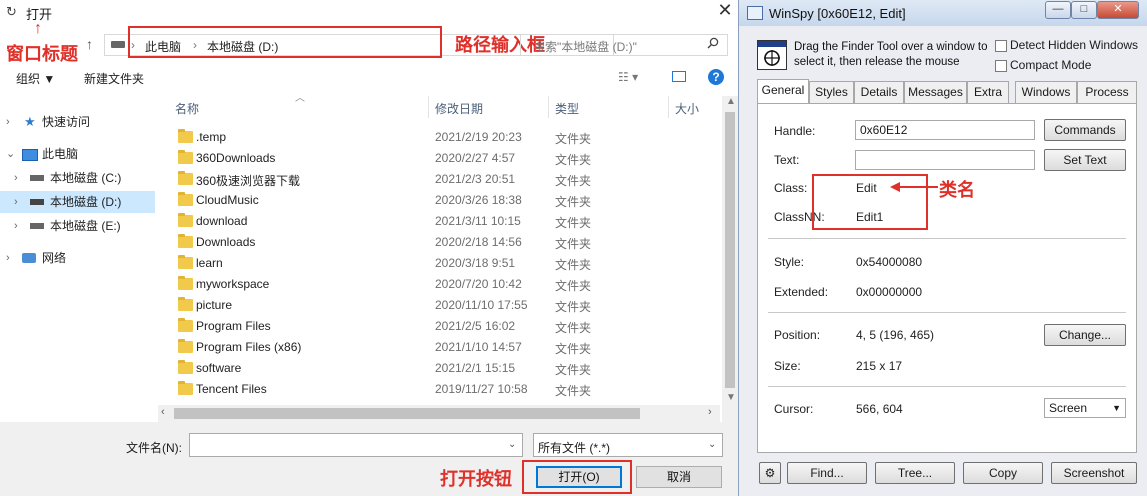 Image resolution: width=1147 pixels, height=496 pixels. What do you see at coordinates (679, 76) in the screenshot?
I see `preview-pane-icon` at bounding box center [679, 76].